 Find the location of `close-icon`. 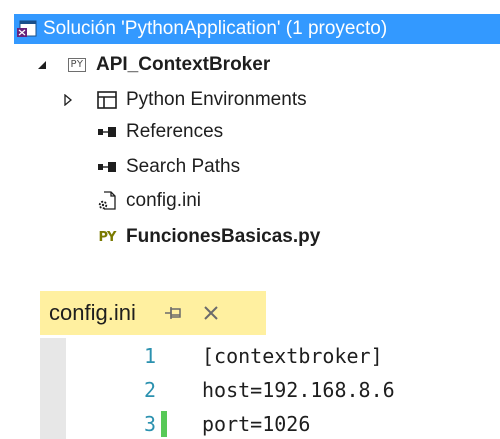

close-icon is located at coordinates (211, 313).